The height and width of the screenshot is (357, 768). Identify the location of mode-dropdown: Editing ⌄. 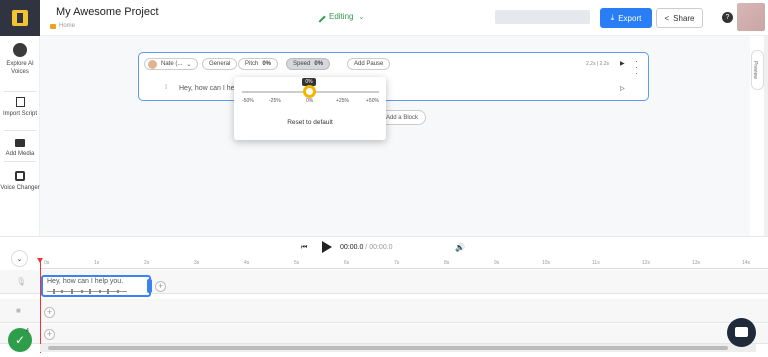
(339, 16).